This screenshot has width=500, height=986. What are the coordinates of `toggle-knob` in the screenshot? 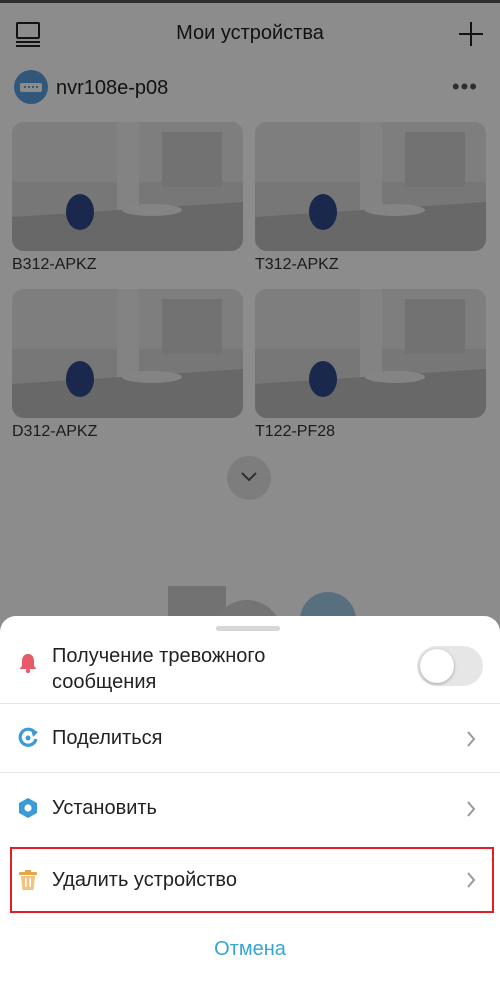 It's located at (437, 666).